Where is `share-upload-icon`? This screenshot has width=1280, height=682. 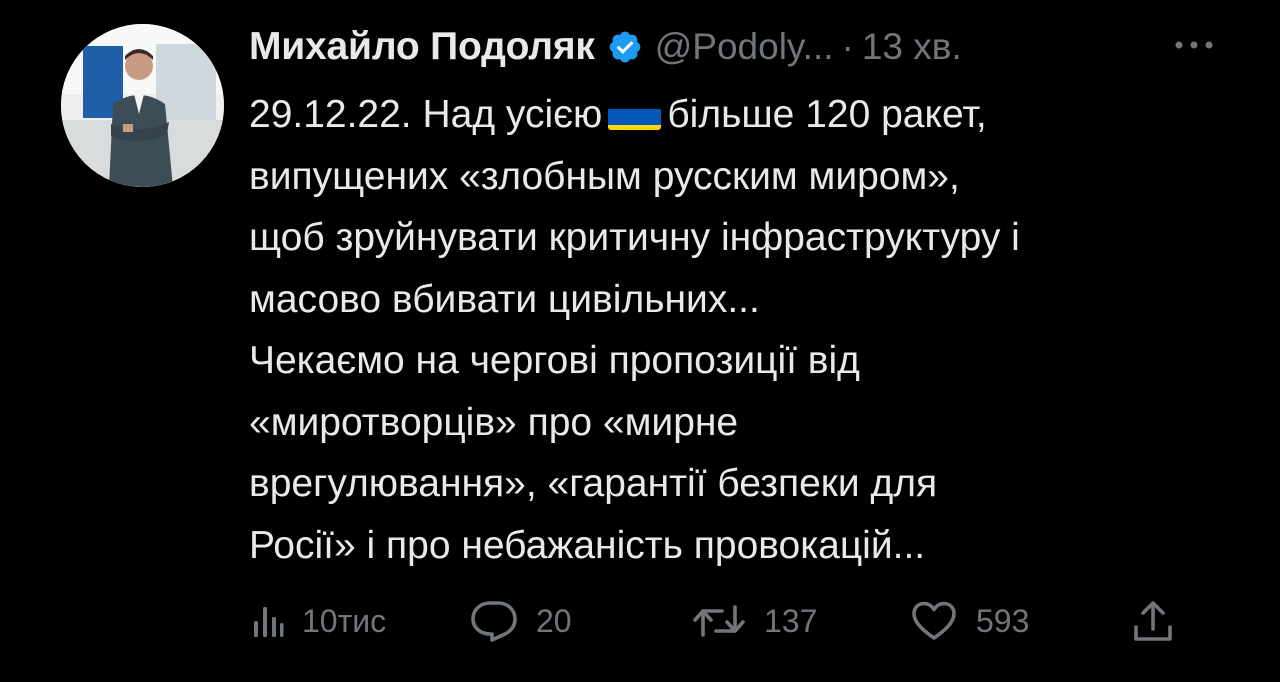
share-upload-icon is located at coordinates (1153, 621).